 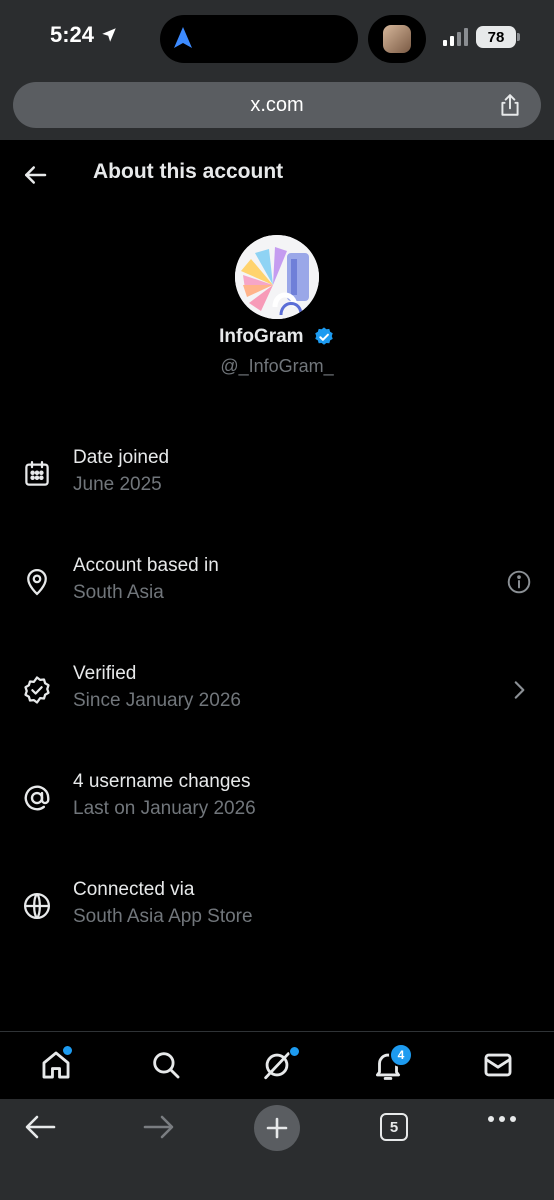 What do you see at coordinates (109, 35) in the screenshot?
I see `location-arrow-icon` at bounding box center [109, 35].